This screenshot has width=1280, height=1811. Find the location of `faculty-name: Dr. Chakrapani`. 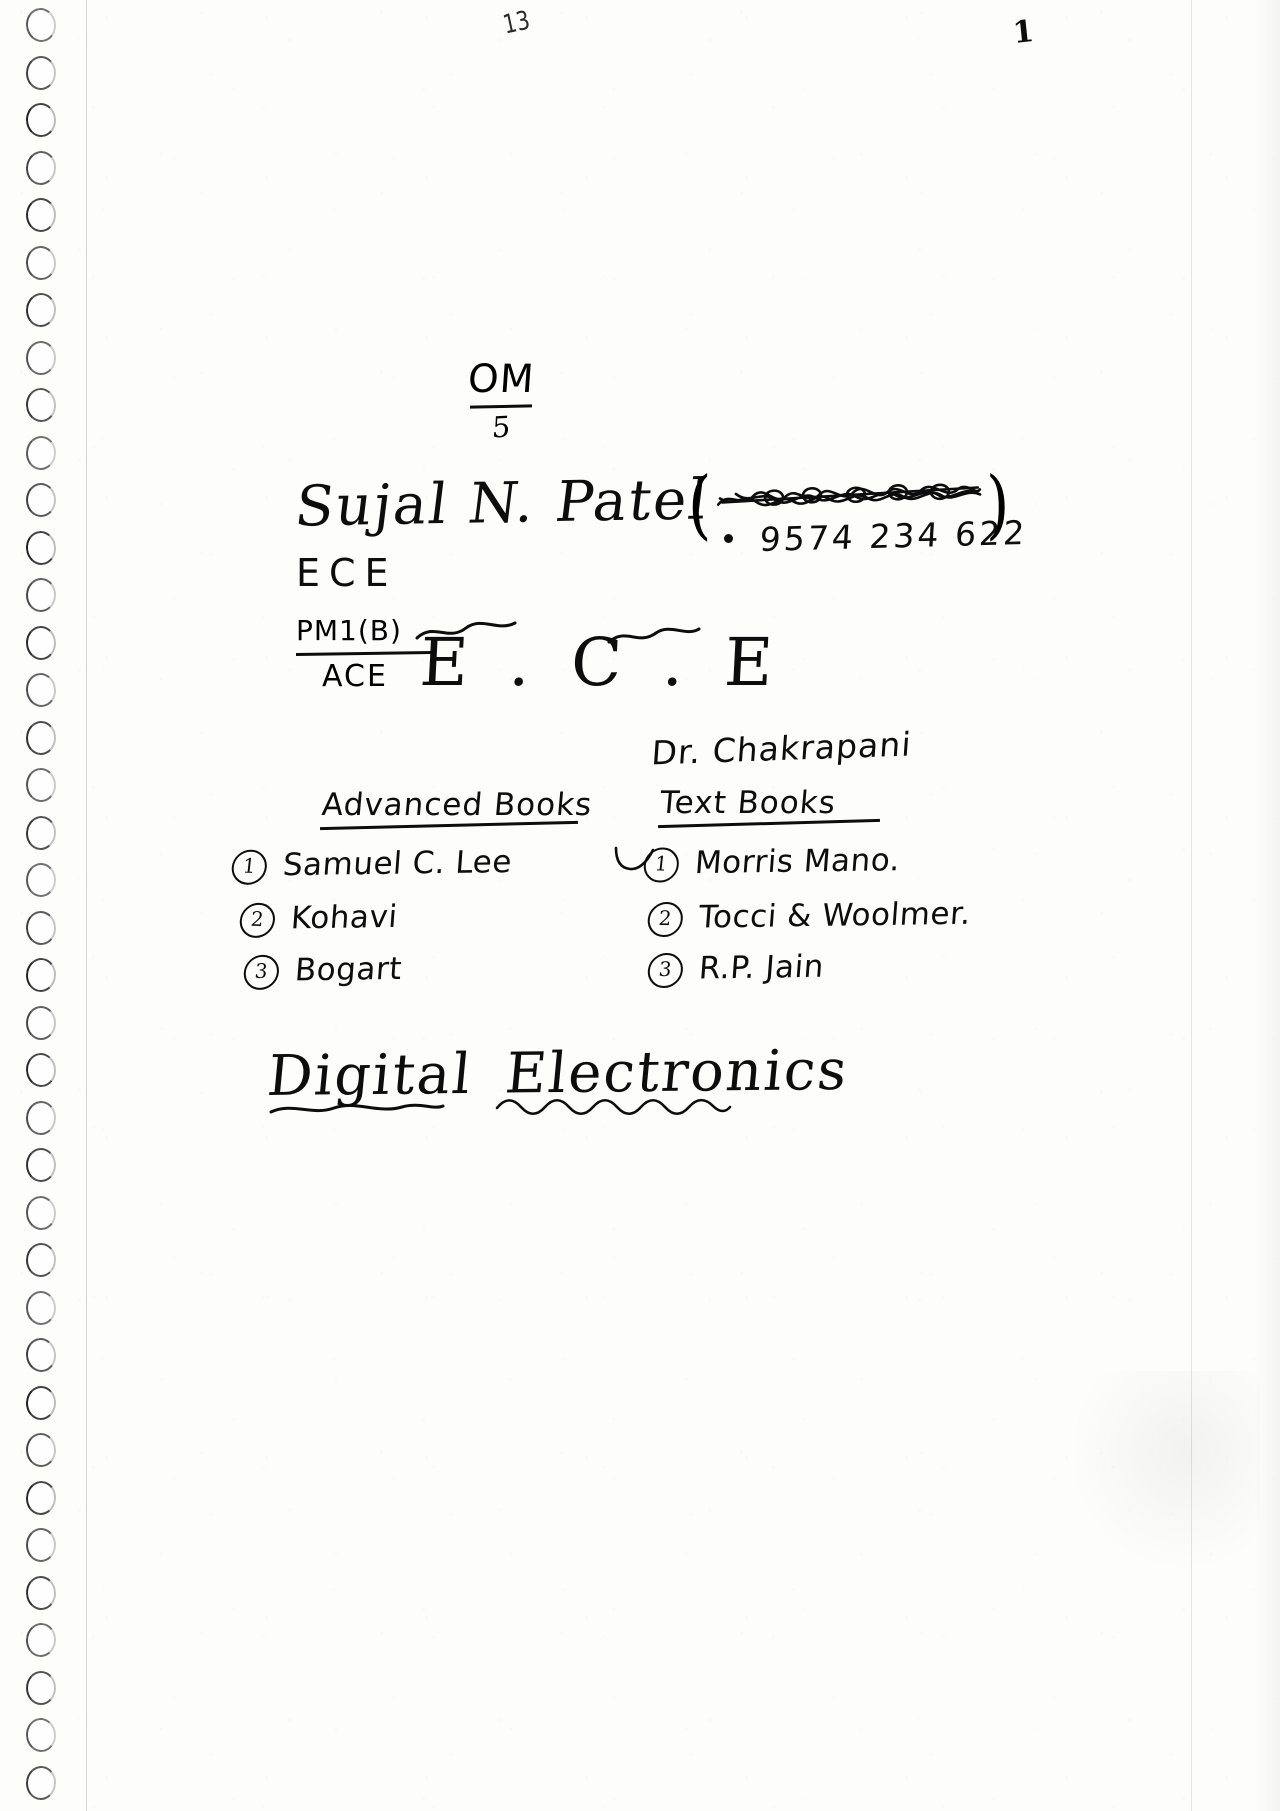

faculty-name: Dr. Chakrapani is located at coordinates (782, 748).